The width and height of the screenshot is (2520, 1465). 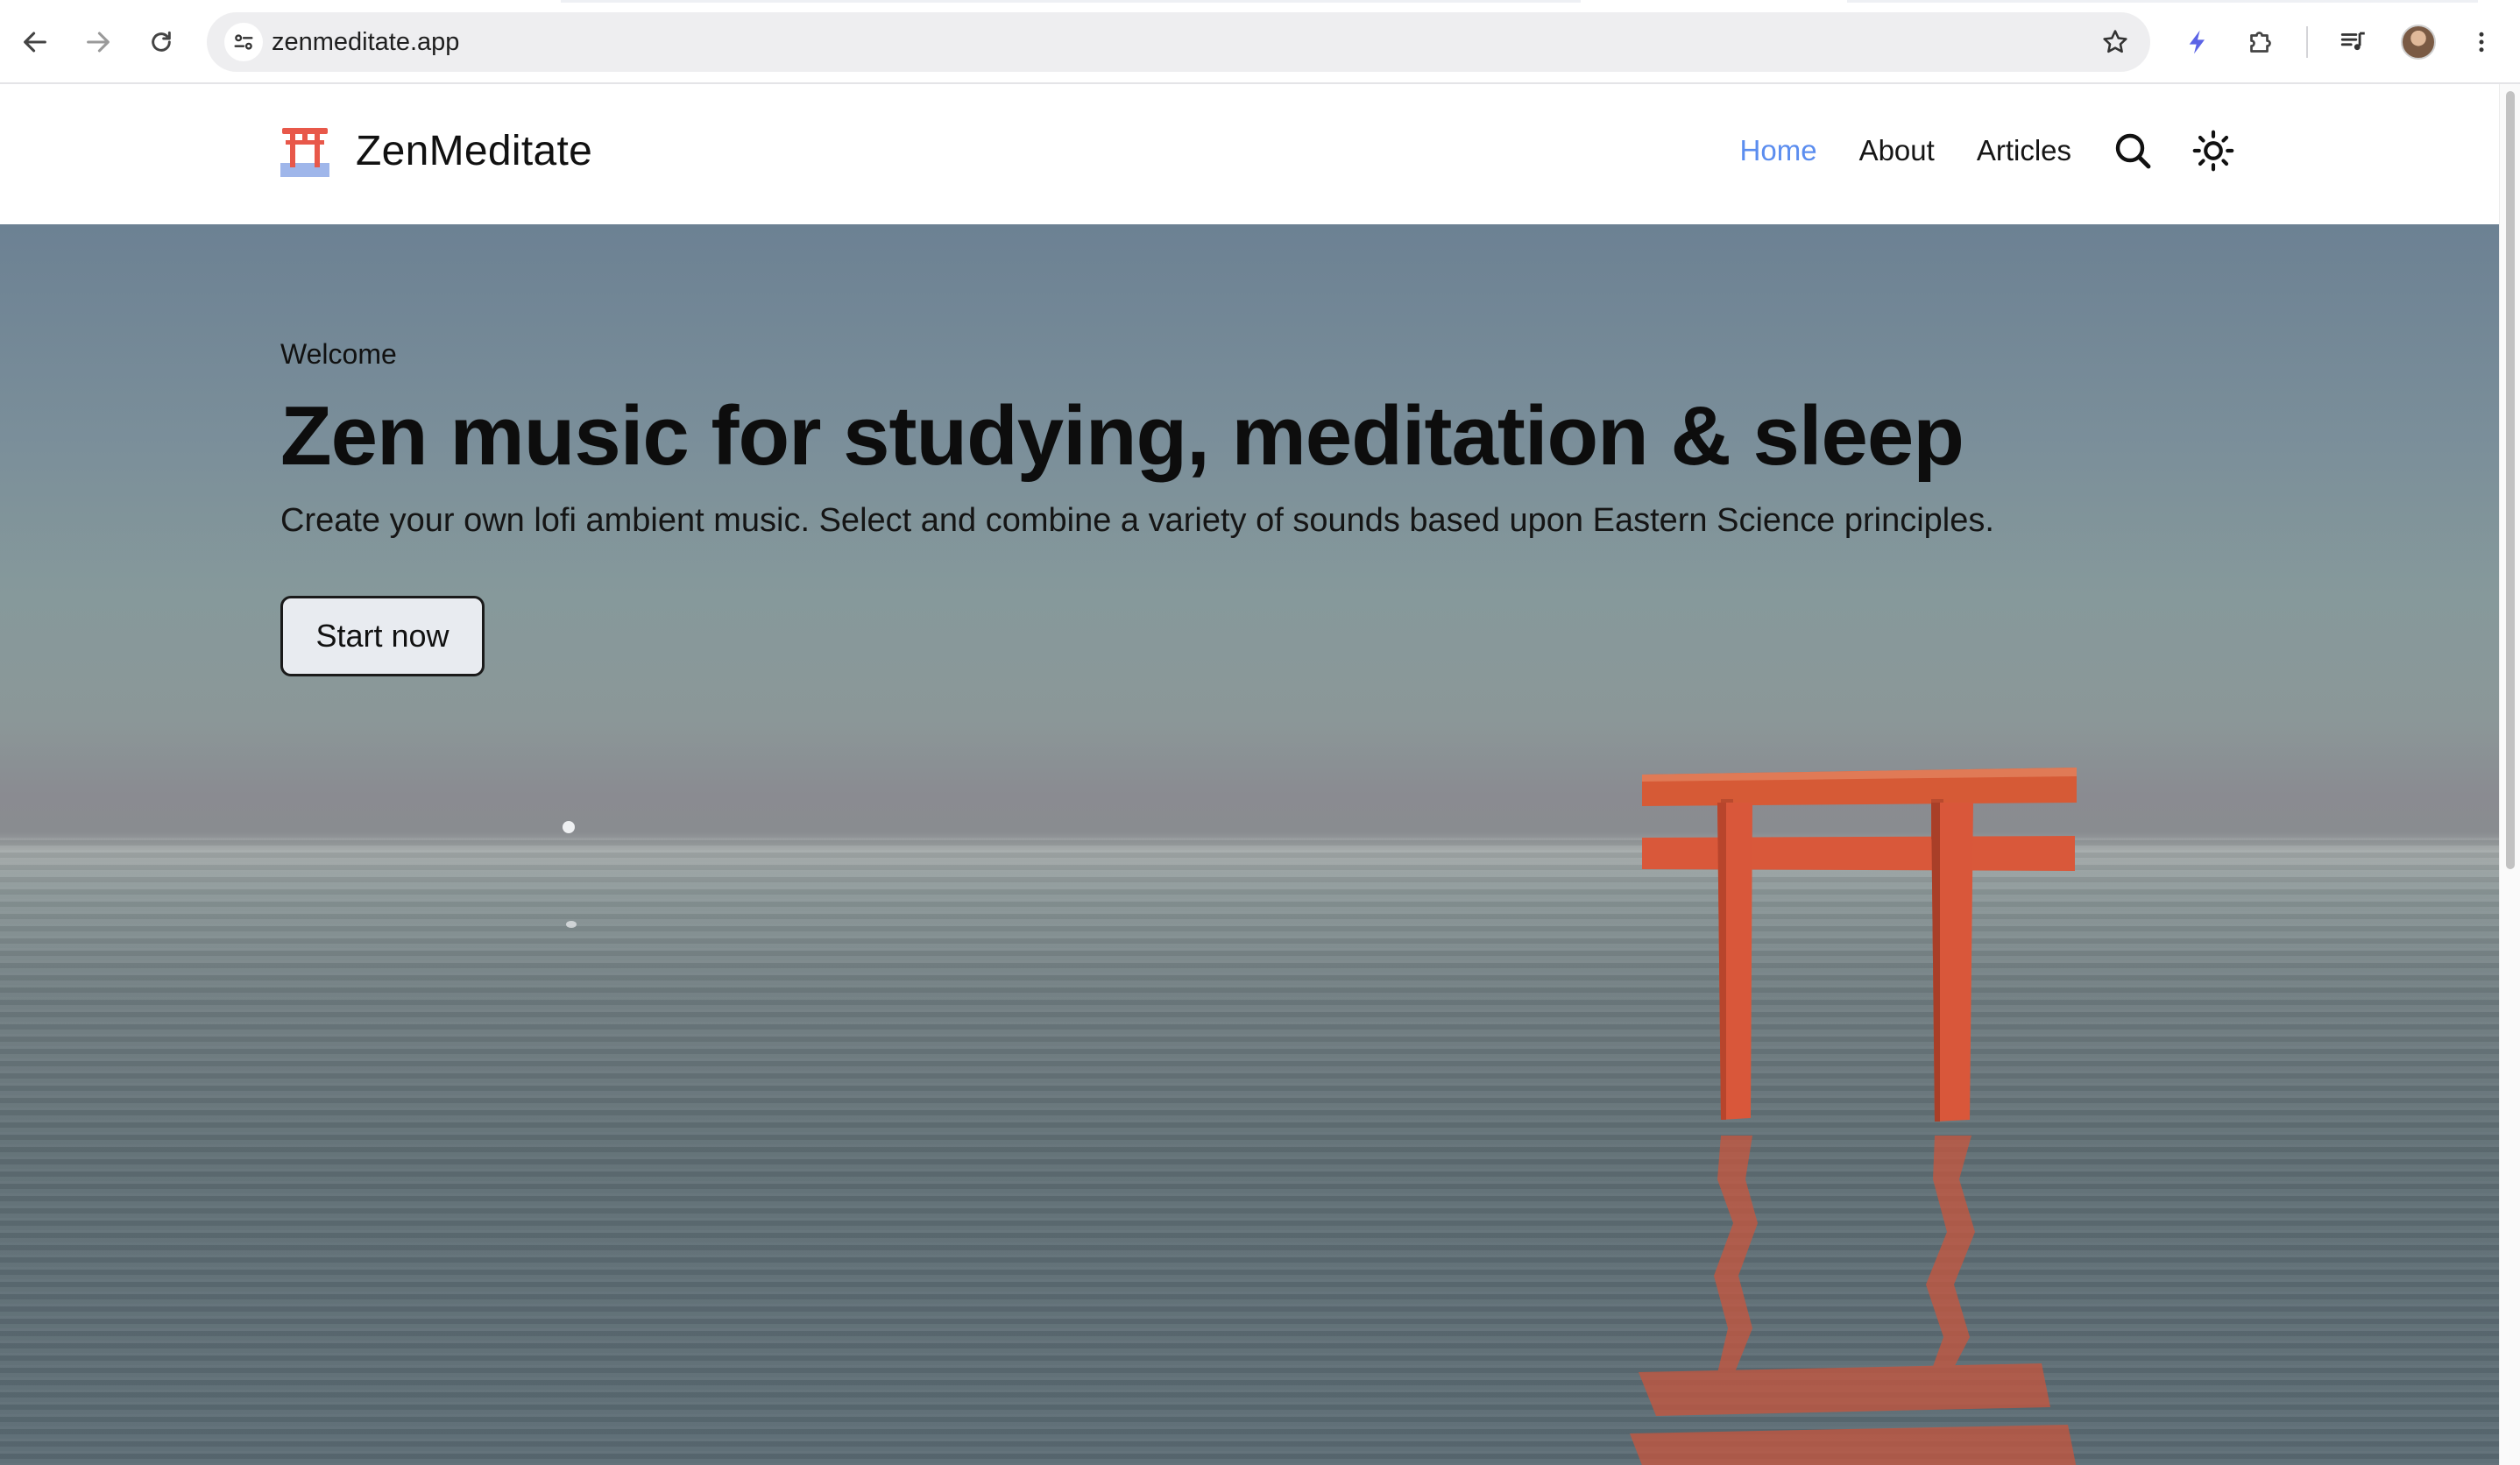 I want to click on extensions-button, so click(x=2260, y=42).